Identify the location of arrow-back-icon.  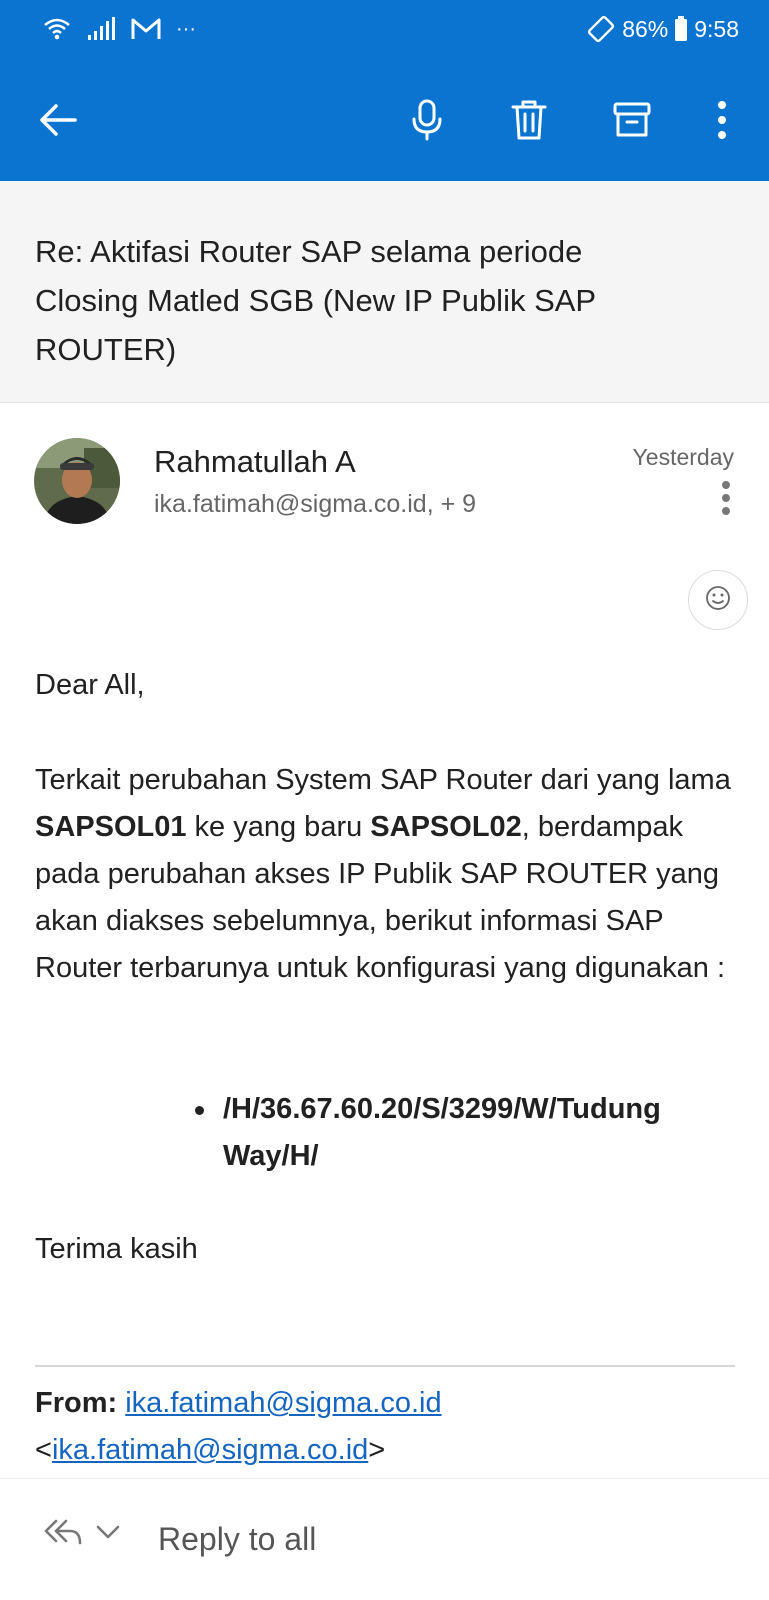
(58, 122).